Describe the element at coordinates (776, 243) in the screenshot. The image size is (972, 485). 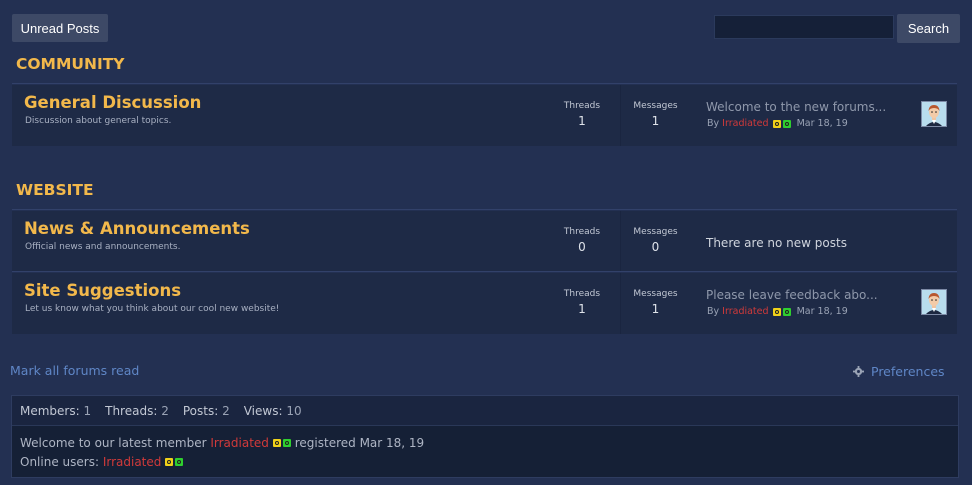
I see `no-new-posts-text: There are no new posts` at that location.